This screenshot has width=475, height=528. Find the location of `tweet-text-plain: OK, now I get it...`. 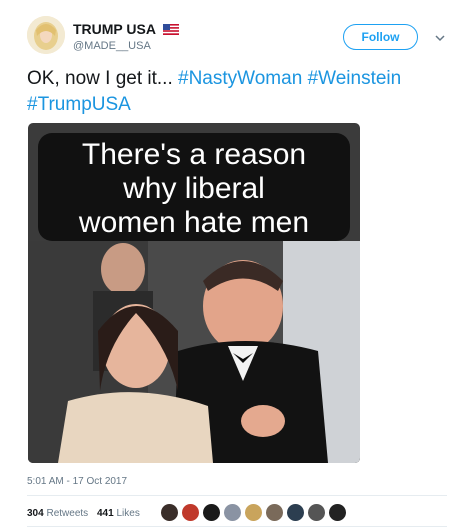

tweet-text-plain: OK, now I get it... is located at coordinates (103, 78).